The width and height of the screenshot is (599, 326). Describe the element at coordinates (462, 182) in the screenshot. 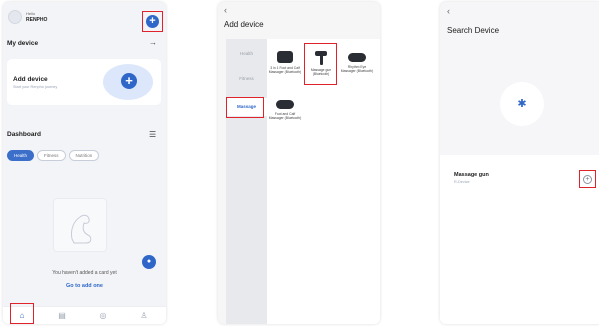

I see `result-device-subtitle: R-Device` at that location.